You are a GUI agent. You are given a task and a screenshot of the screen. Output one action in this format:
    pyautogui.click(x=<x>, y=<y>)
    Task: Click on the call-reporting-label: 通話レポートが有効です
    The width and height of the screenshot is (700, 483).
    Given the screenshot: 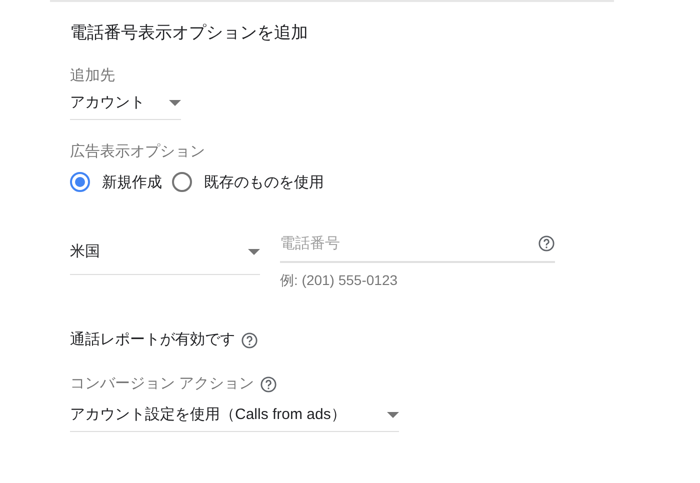 What is the action you would take?
    pyautogui.click(x=152, y=340)
    